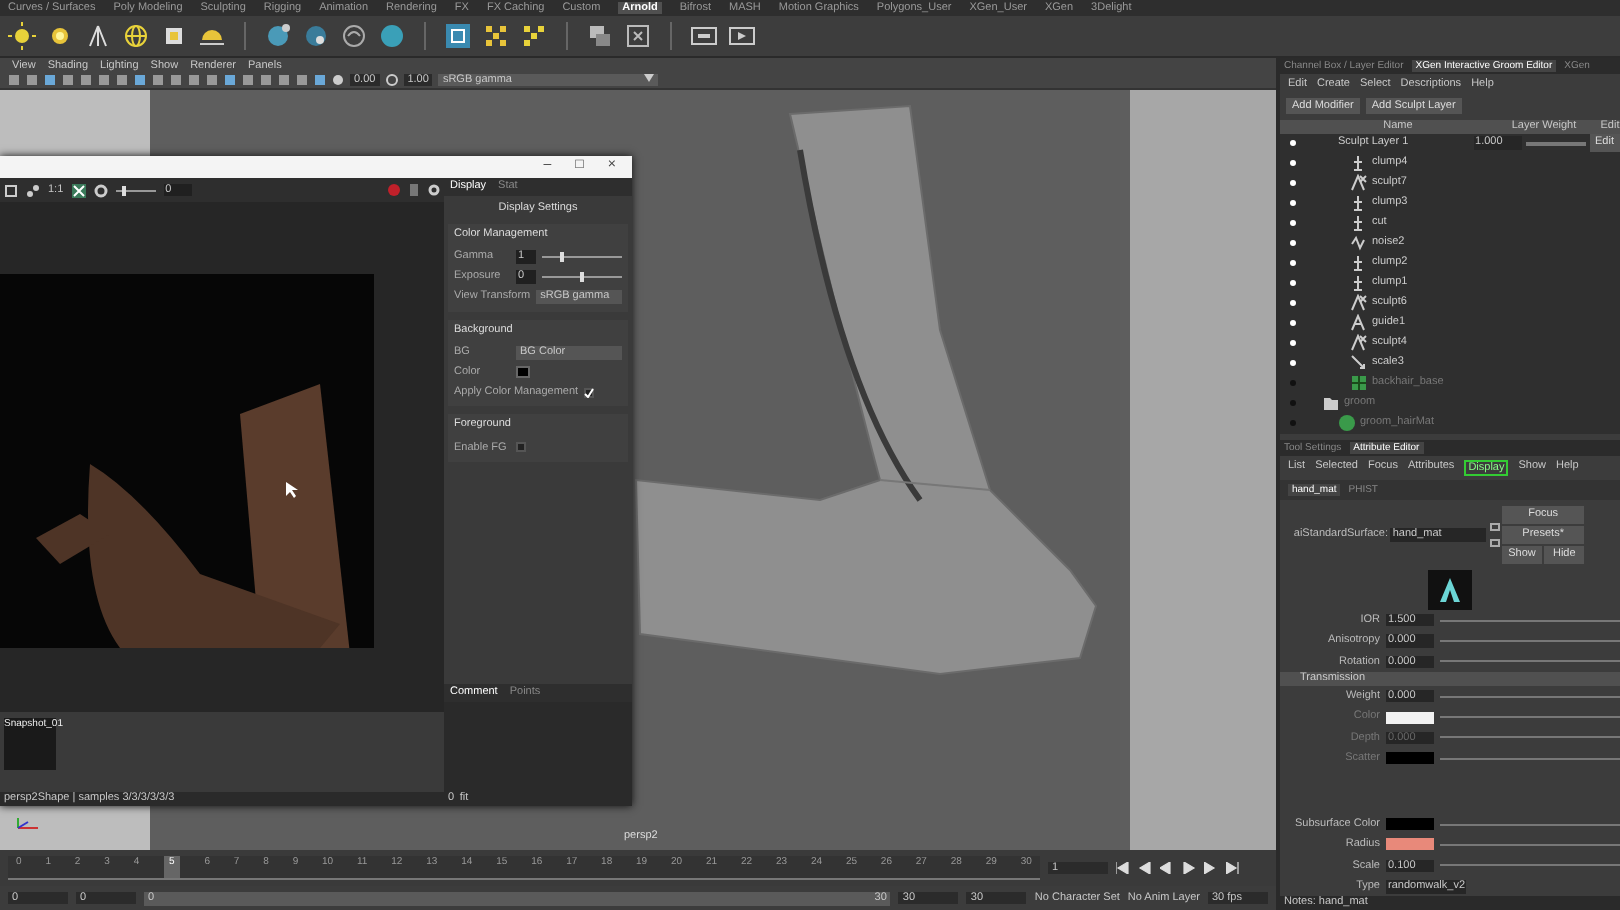  I want to click on axis-gizmo-icon, so click(28, 824).